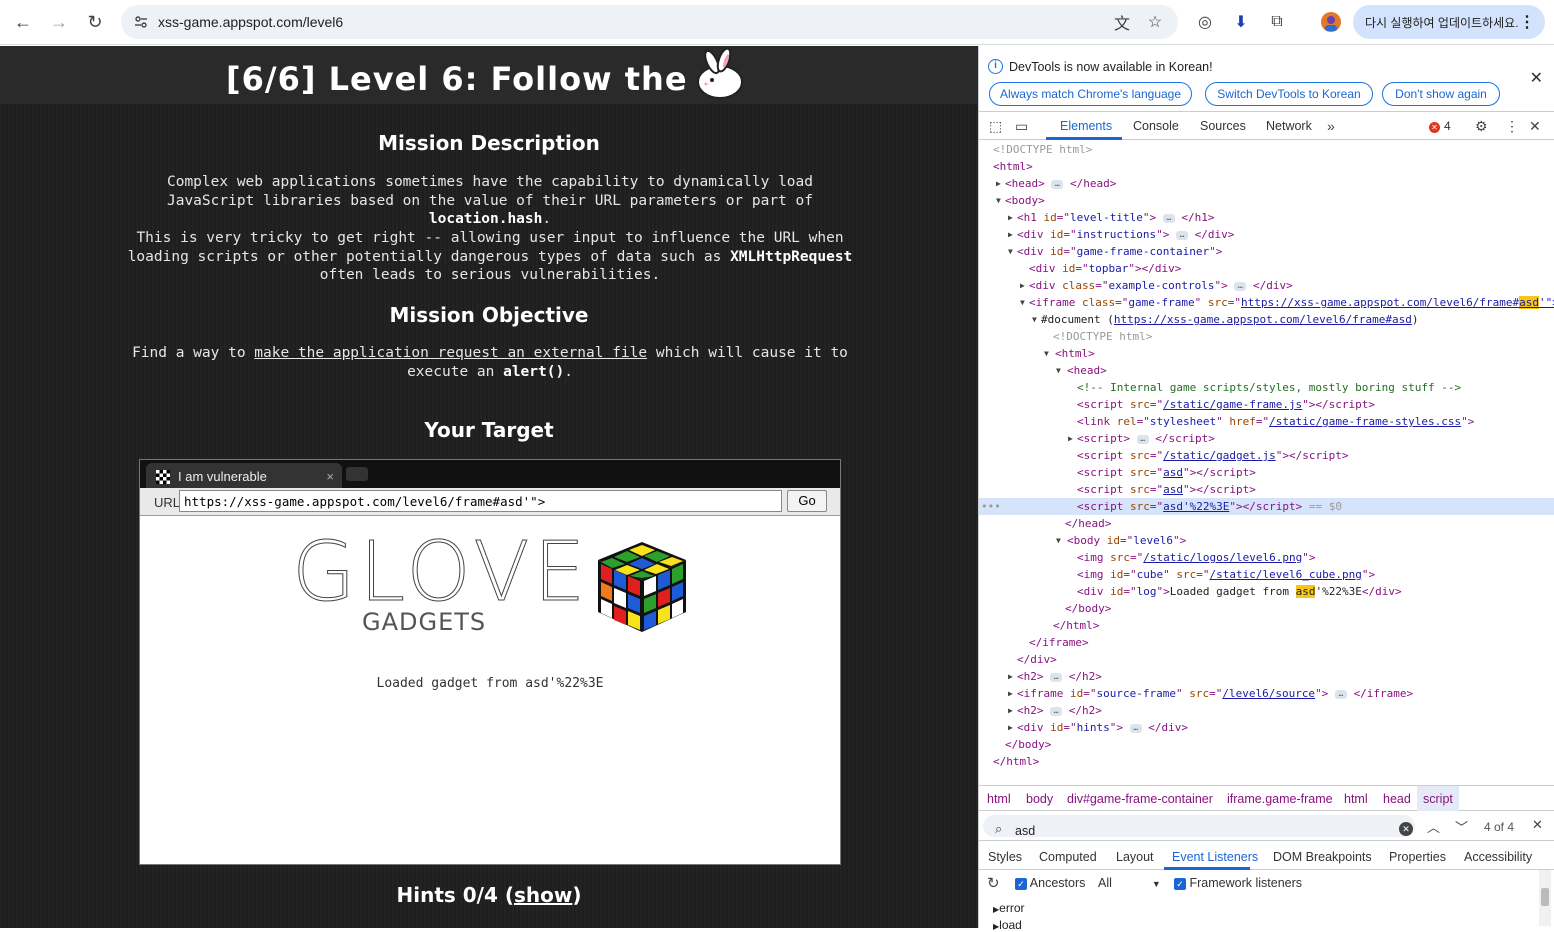  Describe the element at coordinates (1266, 268) in the screenshot. I see `tree-row: <div id="topbar"></div>` at that location.